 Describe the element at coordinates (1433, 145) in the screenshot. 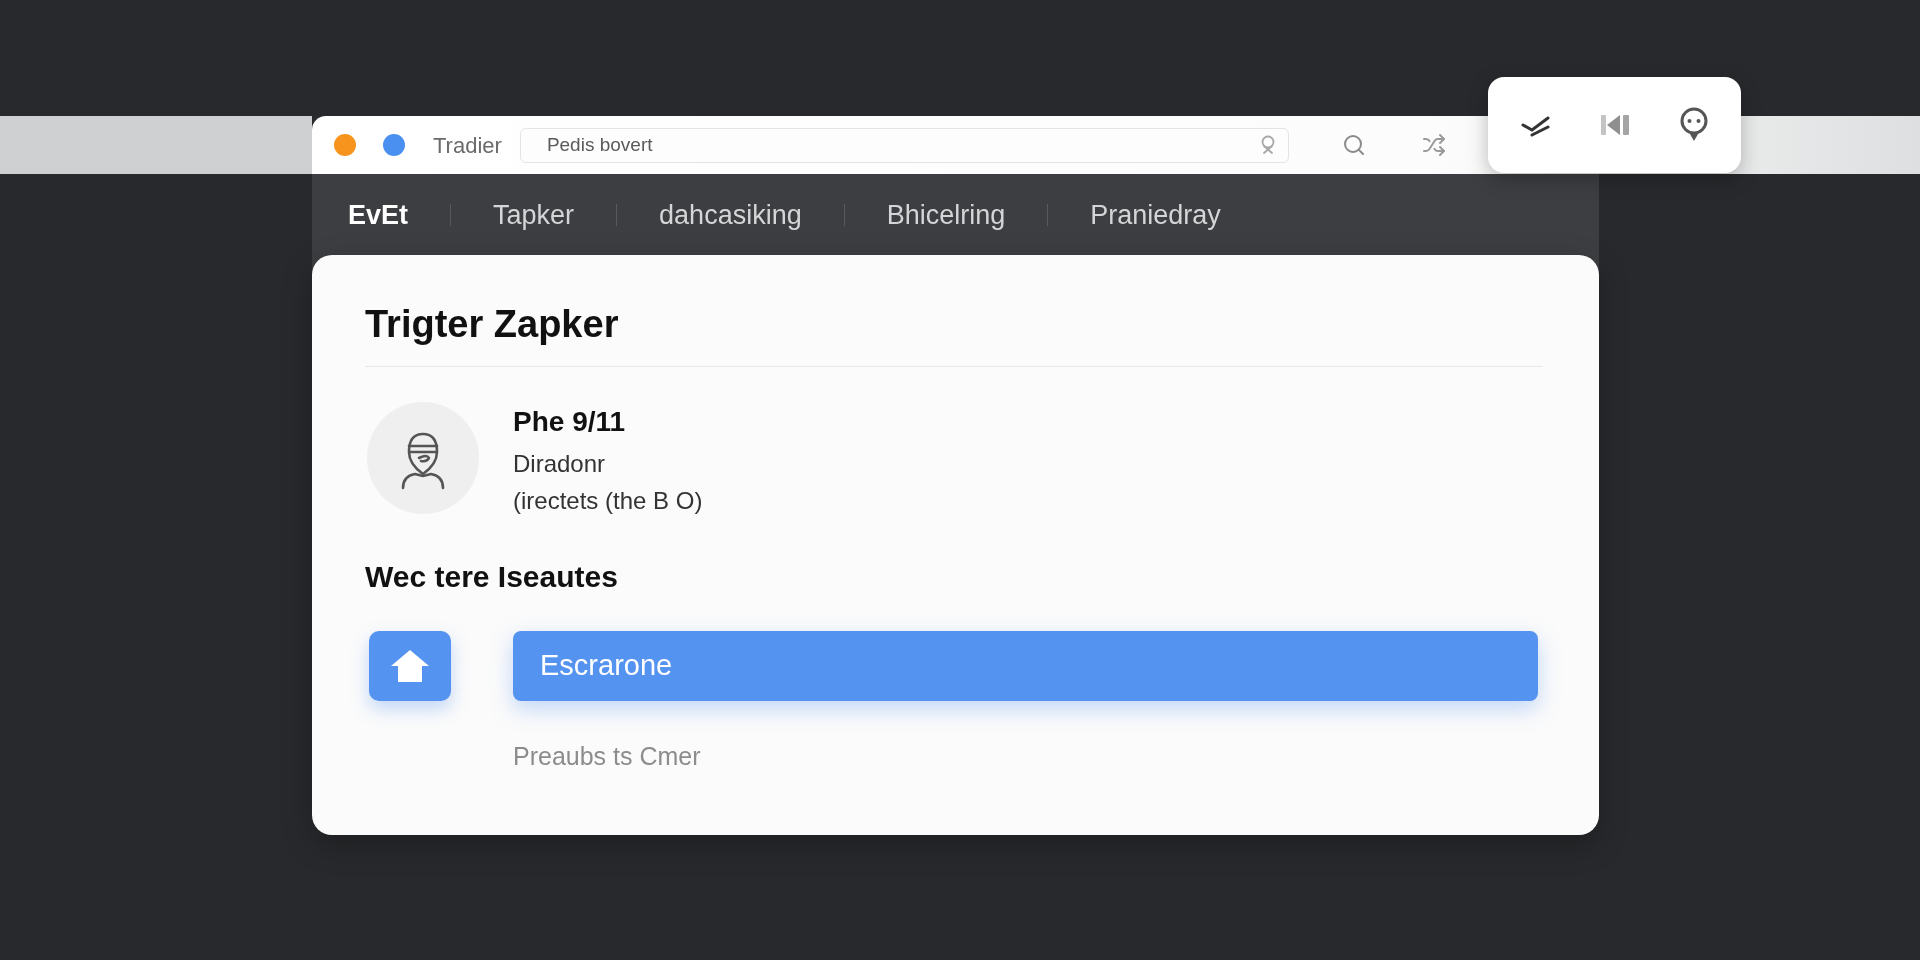

I see `shuffle-icon` at that location.